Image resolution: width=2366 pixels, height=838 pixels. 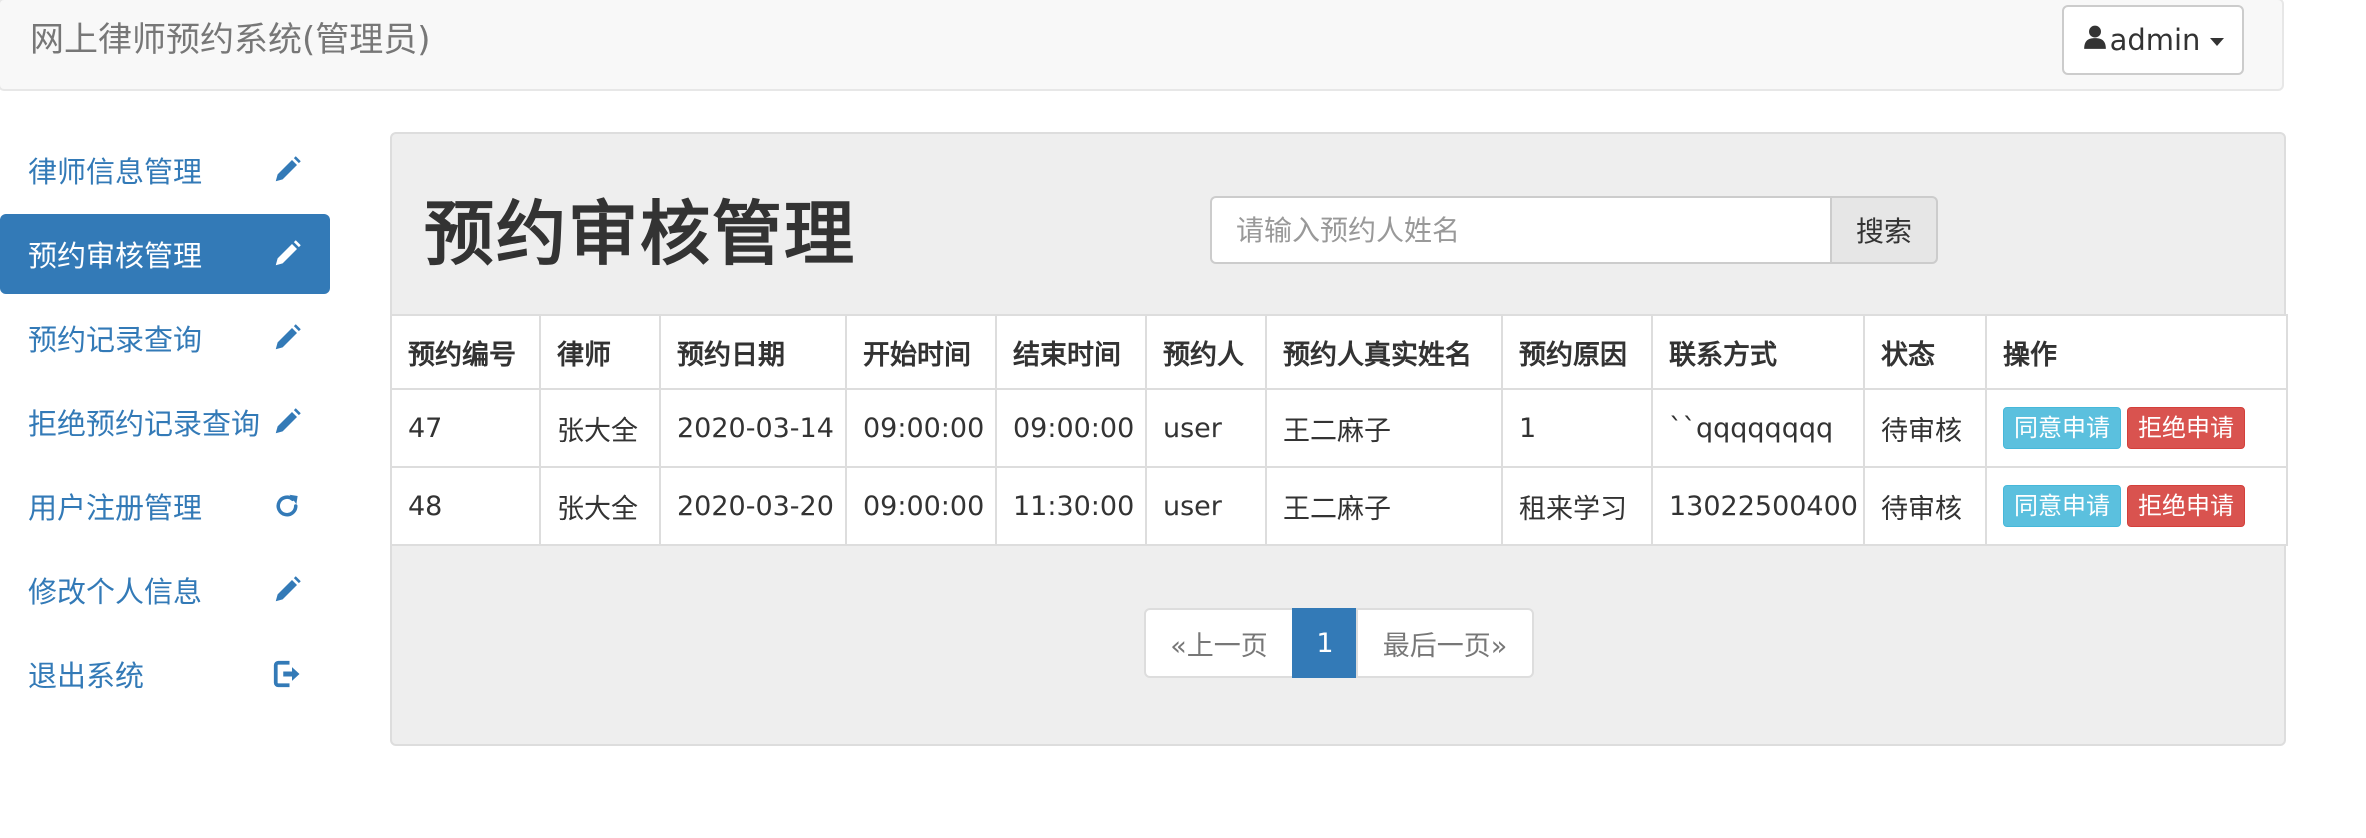 What do you see at coordinates (1142, 45) in the screenshot?
I see `top-navbar: 网上律师预约系统(管理员) admin` at bounding box center [1142, 45].